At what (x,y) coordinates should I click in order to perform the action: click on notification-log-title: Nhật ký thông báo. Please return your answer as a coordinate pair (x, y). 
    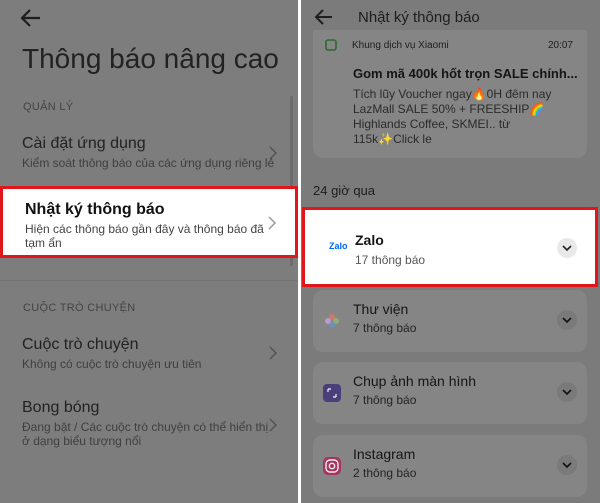
    Looking at the image, I should click on (95, 209).